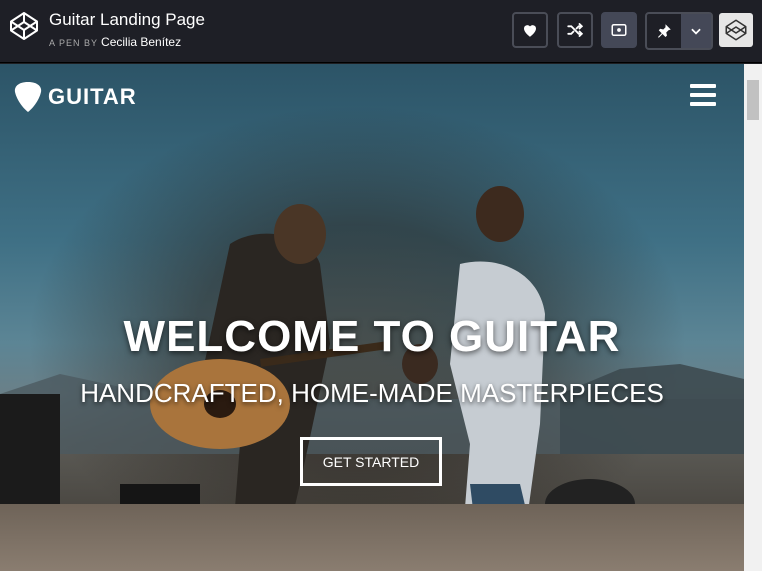 The width and height of the screenshot is (762, 571). I want to click on view-icon, so click(619, 30).